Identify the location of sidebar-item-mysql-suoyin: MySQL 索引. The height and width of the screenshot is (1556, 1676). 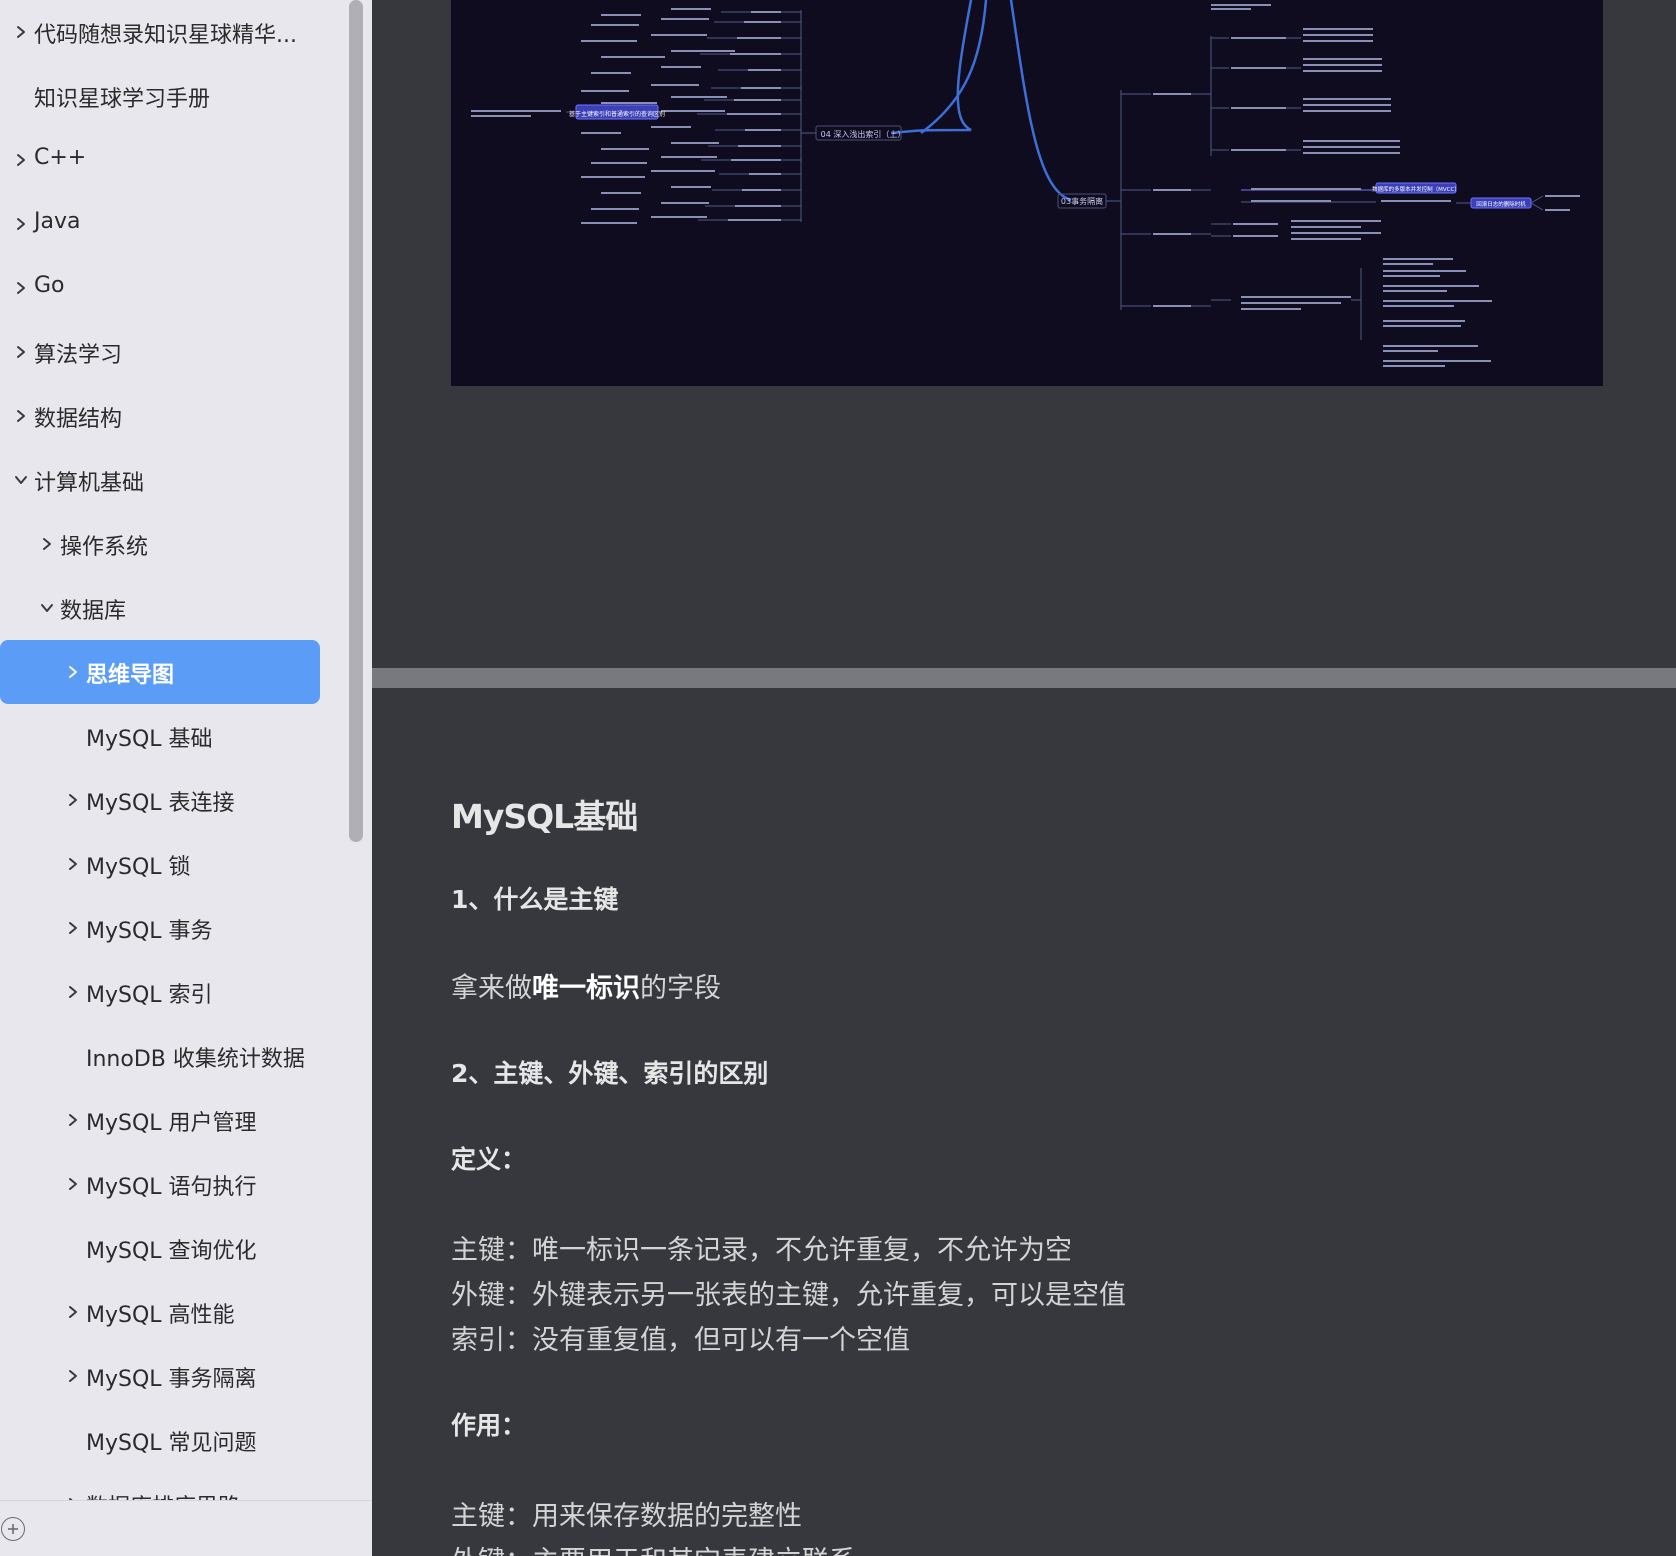
(173, 992).